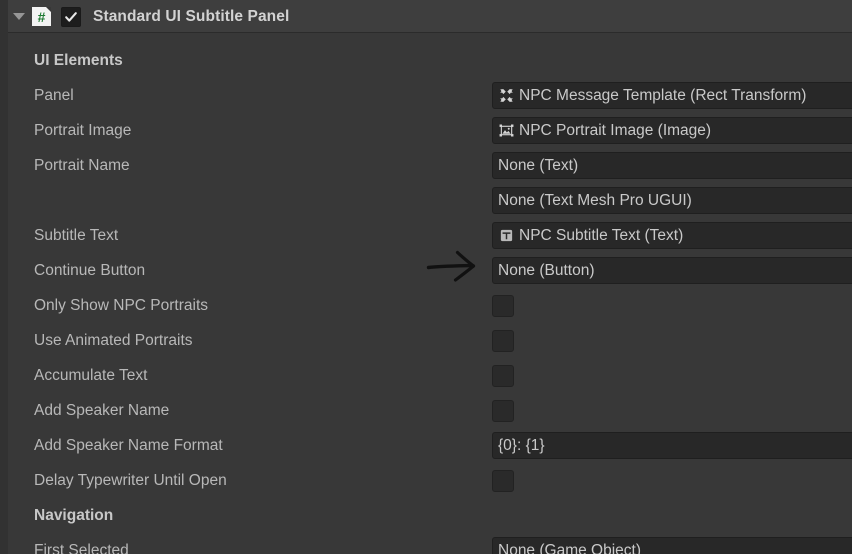 The image size is (852, 554). What do you see at coordinates (191, 16) in the screenshot?
I see `component-title: Standard UI Subtitle Panel` at bounding box center [191, 16].